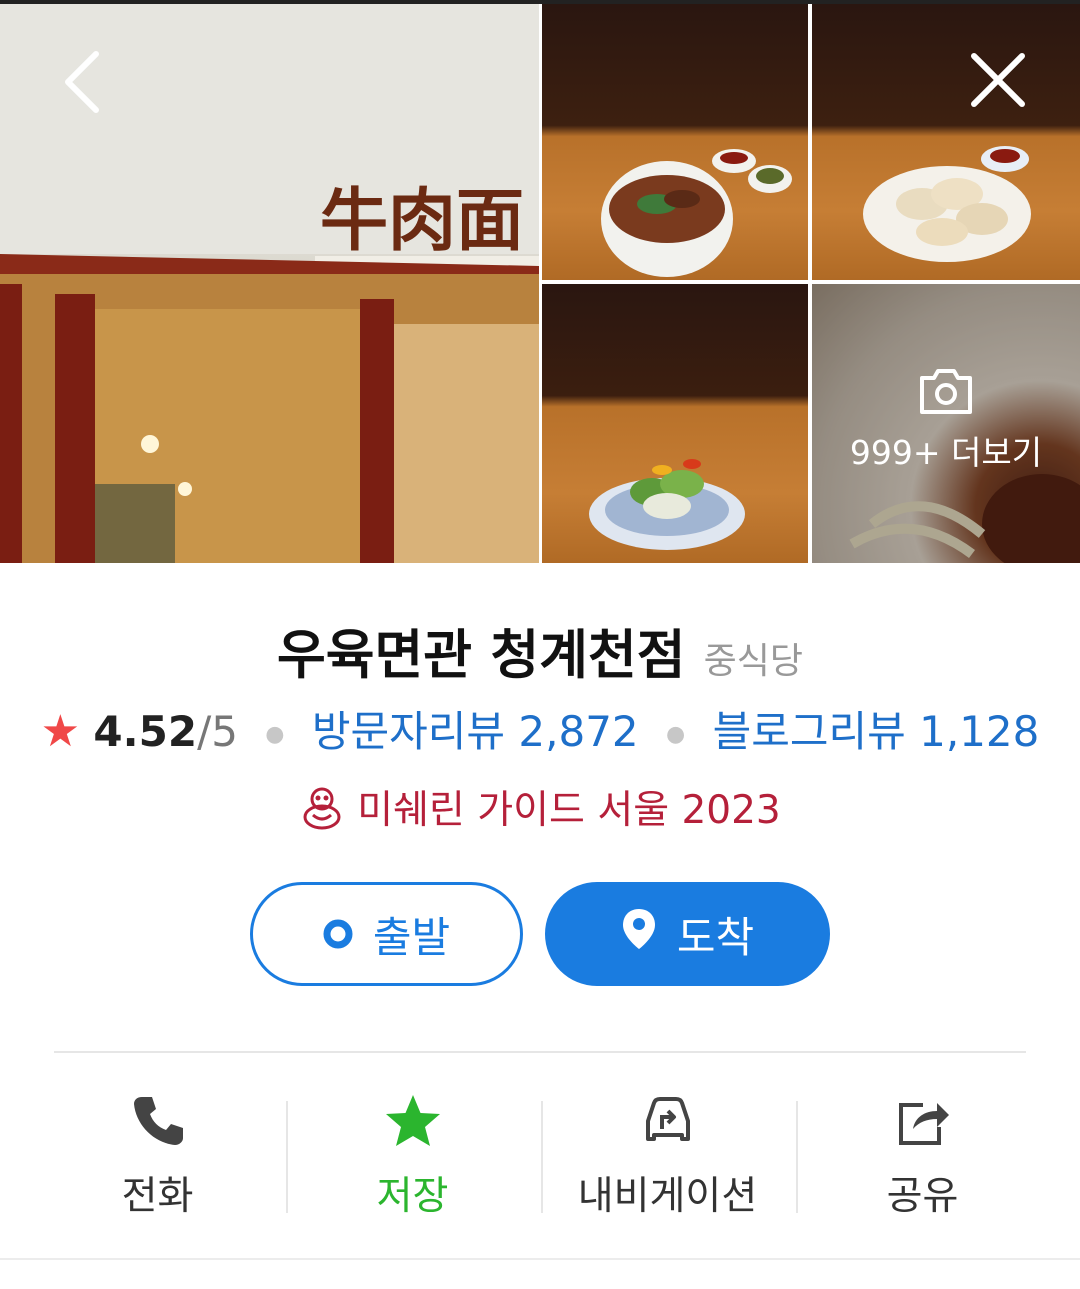 This screenshot has width=1080, height=1289. I want to click on michelin-label: 미쉐린 가이드 서울 2023, so click(569, 810).